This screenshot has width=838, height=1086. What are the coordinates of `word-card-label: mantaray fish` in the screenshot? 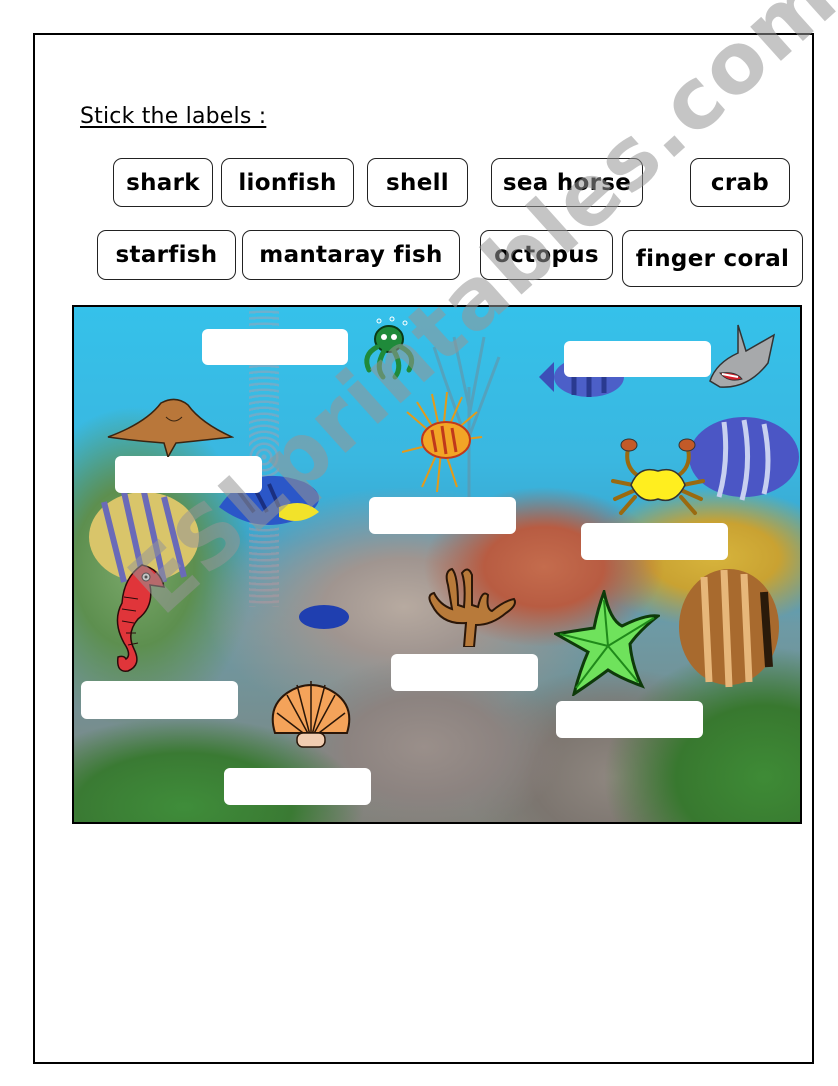 It's located at (351, 255).